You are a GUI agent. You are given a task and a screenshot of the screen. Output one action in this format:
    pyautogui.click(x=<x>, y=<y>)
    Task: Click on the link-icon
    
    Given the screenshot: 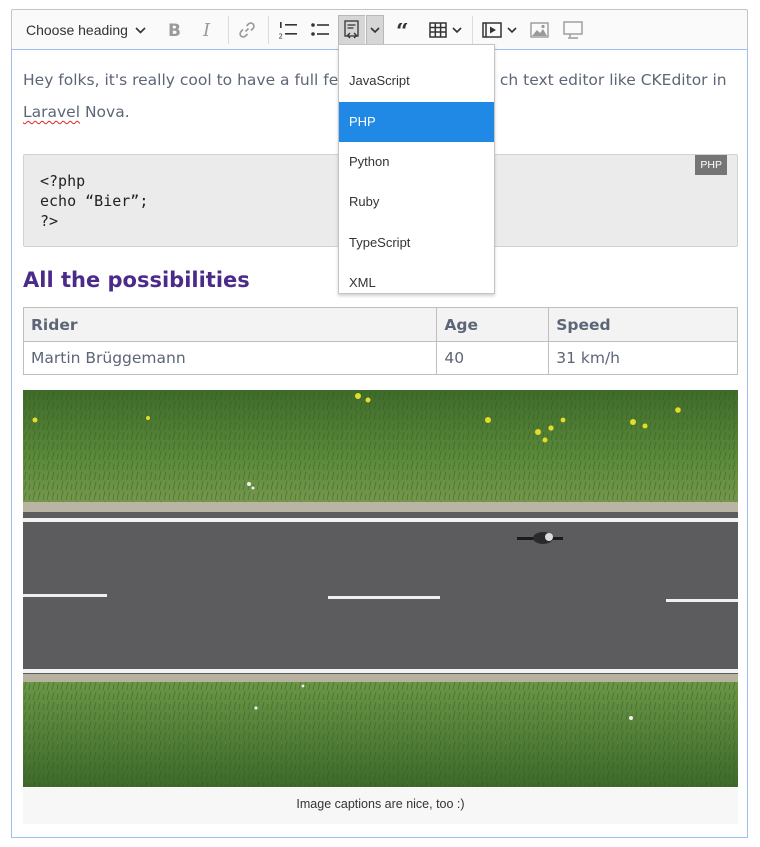 What is the action you would take?
    pyautogui.click(x=247, y=30)
    